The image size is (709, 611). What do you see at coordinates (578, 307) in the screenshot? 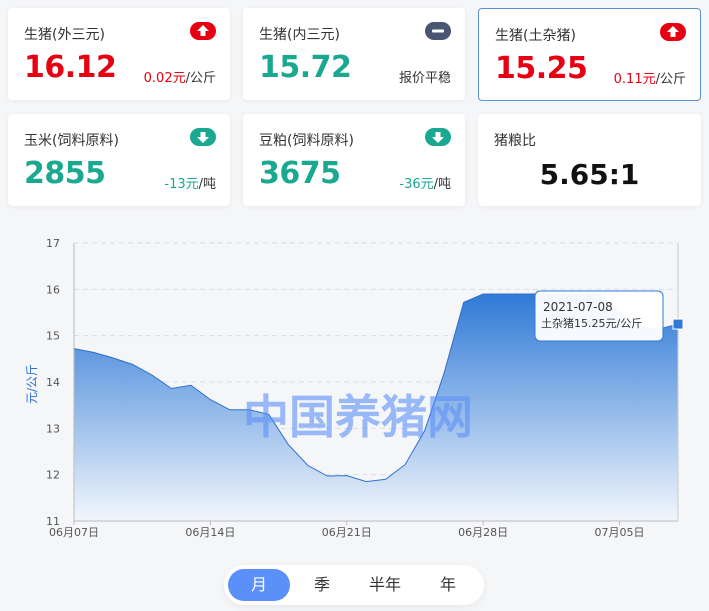
I see `tooltip-date: 2021-07-08` at bounding box center [578, 307].